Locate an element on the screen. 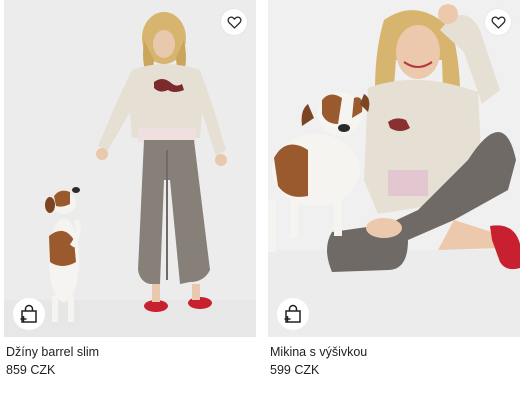 This screenshot has width=526, height=400. product-price: 599 CZK is located at coordinates (295, 370).